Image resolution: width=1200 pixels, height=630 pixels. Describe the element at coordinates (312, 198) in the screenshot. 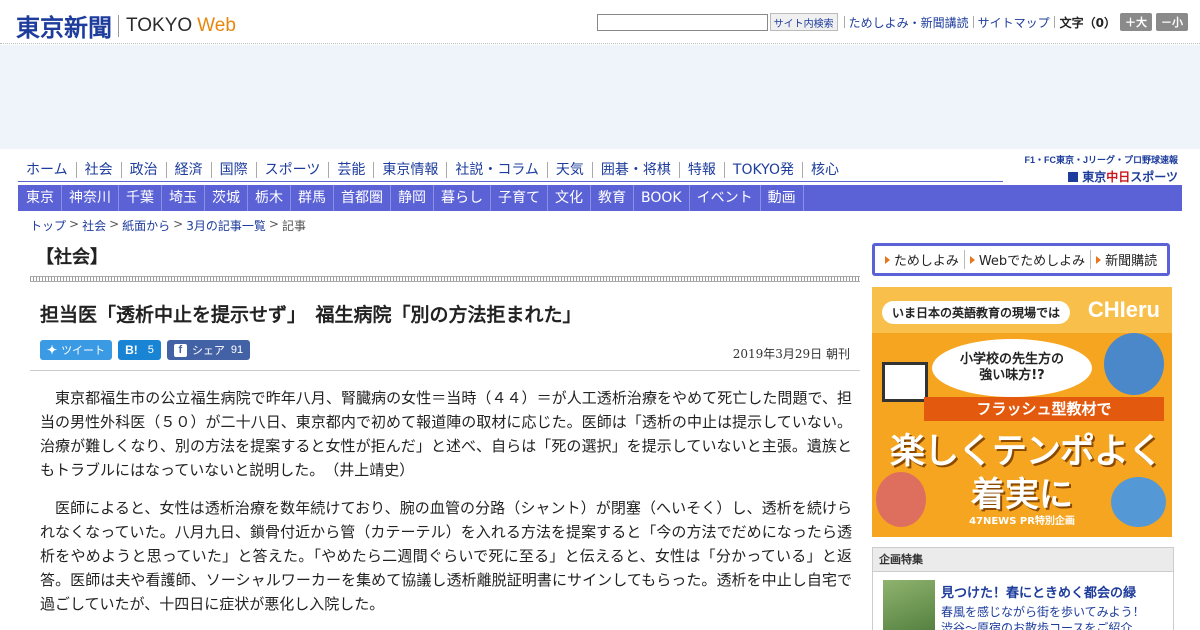

I see `region-item-gunma: 群馬` at that location.